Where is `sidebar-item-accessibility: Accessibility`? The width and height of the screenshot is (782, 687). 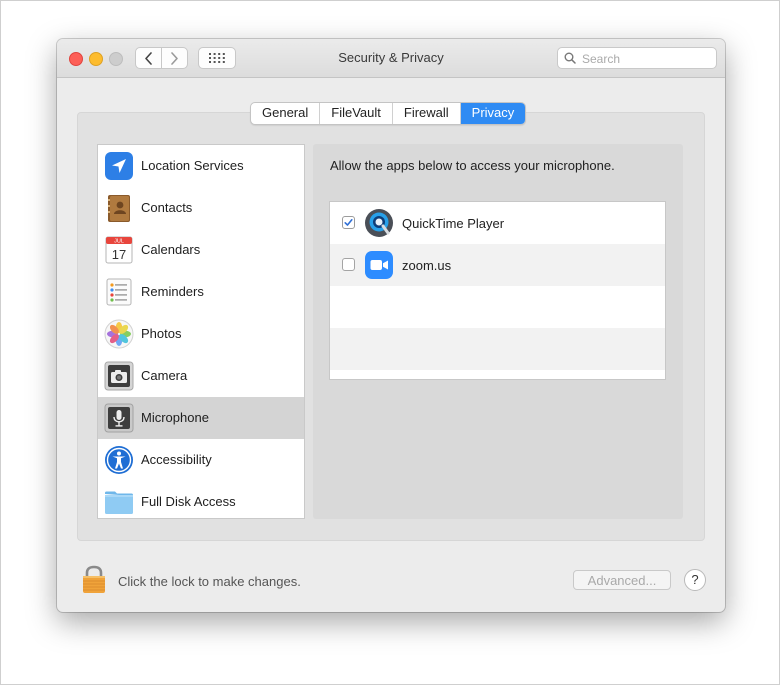
sidebar-item-accessibility: Accessibility is located at coordinates (201, 460).